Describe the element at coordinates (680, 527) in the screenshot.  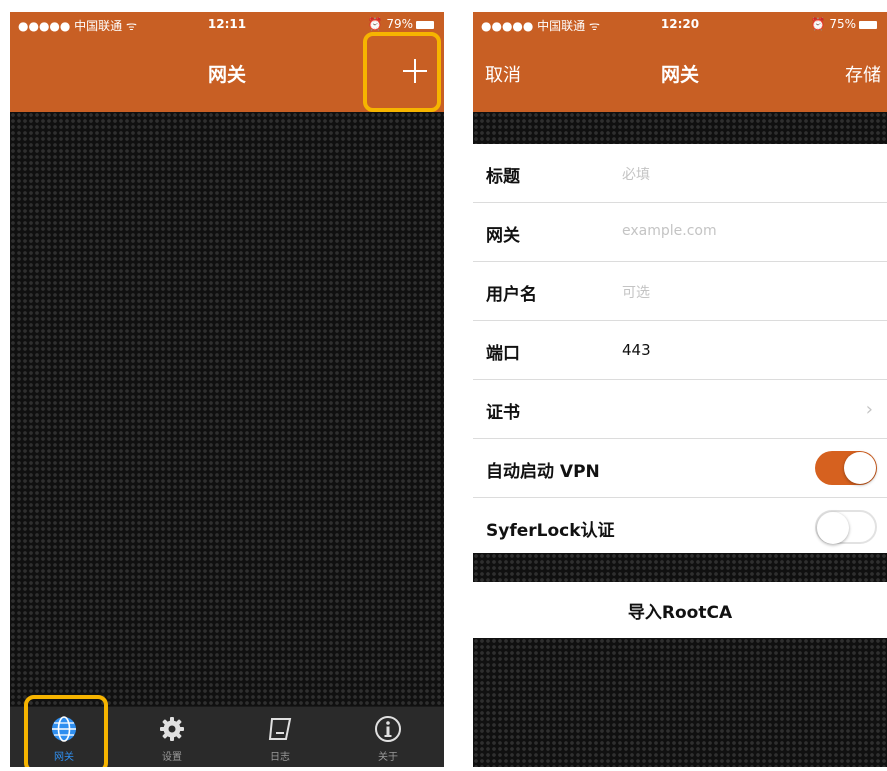
I see `syferlock-row: SyferLock认证` at that location.